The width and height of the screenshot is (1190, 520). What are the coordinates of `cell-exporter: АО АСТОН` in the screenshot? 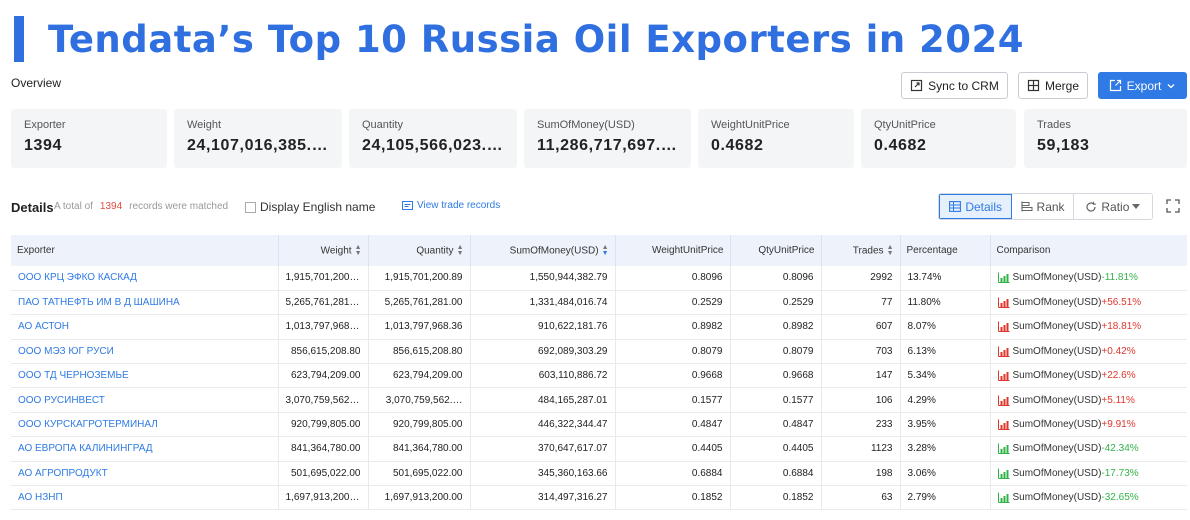 It's located at (145, 327).